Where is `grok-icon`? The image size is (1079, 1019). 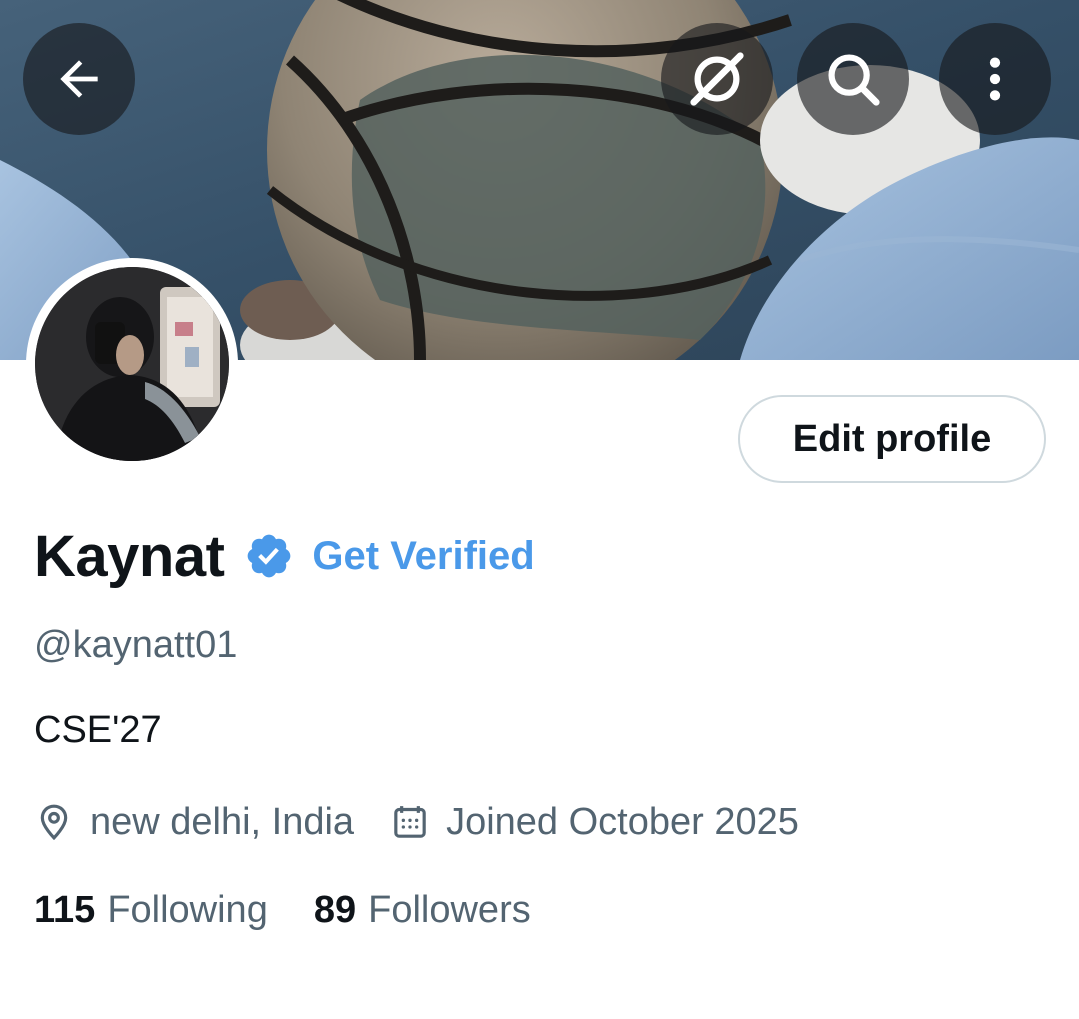 grok-icon is located at coordinates (717, 79).